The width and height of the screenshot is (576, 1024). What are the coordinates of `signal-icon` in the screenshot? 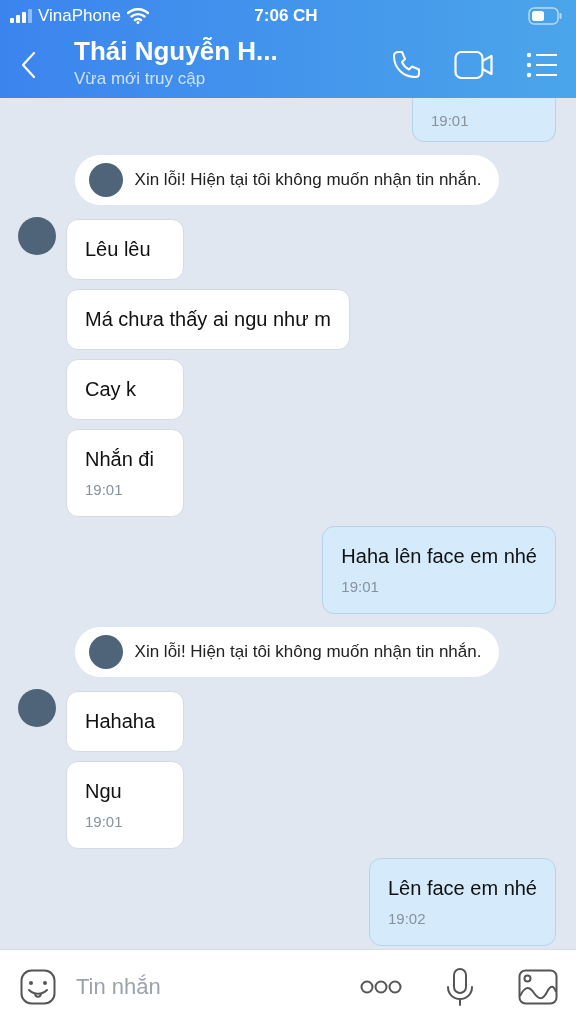 It's located at (21, 16).